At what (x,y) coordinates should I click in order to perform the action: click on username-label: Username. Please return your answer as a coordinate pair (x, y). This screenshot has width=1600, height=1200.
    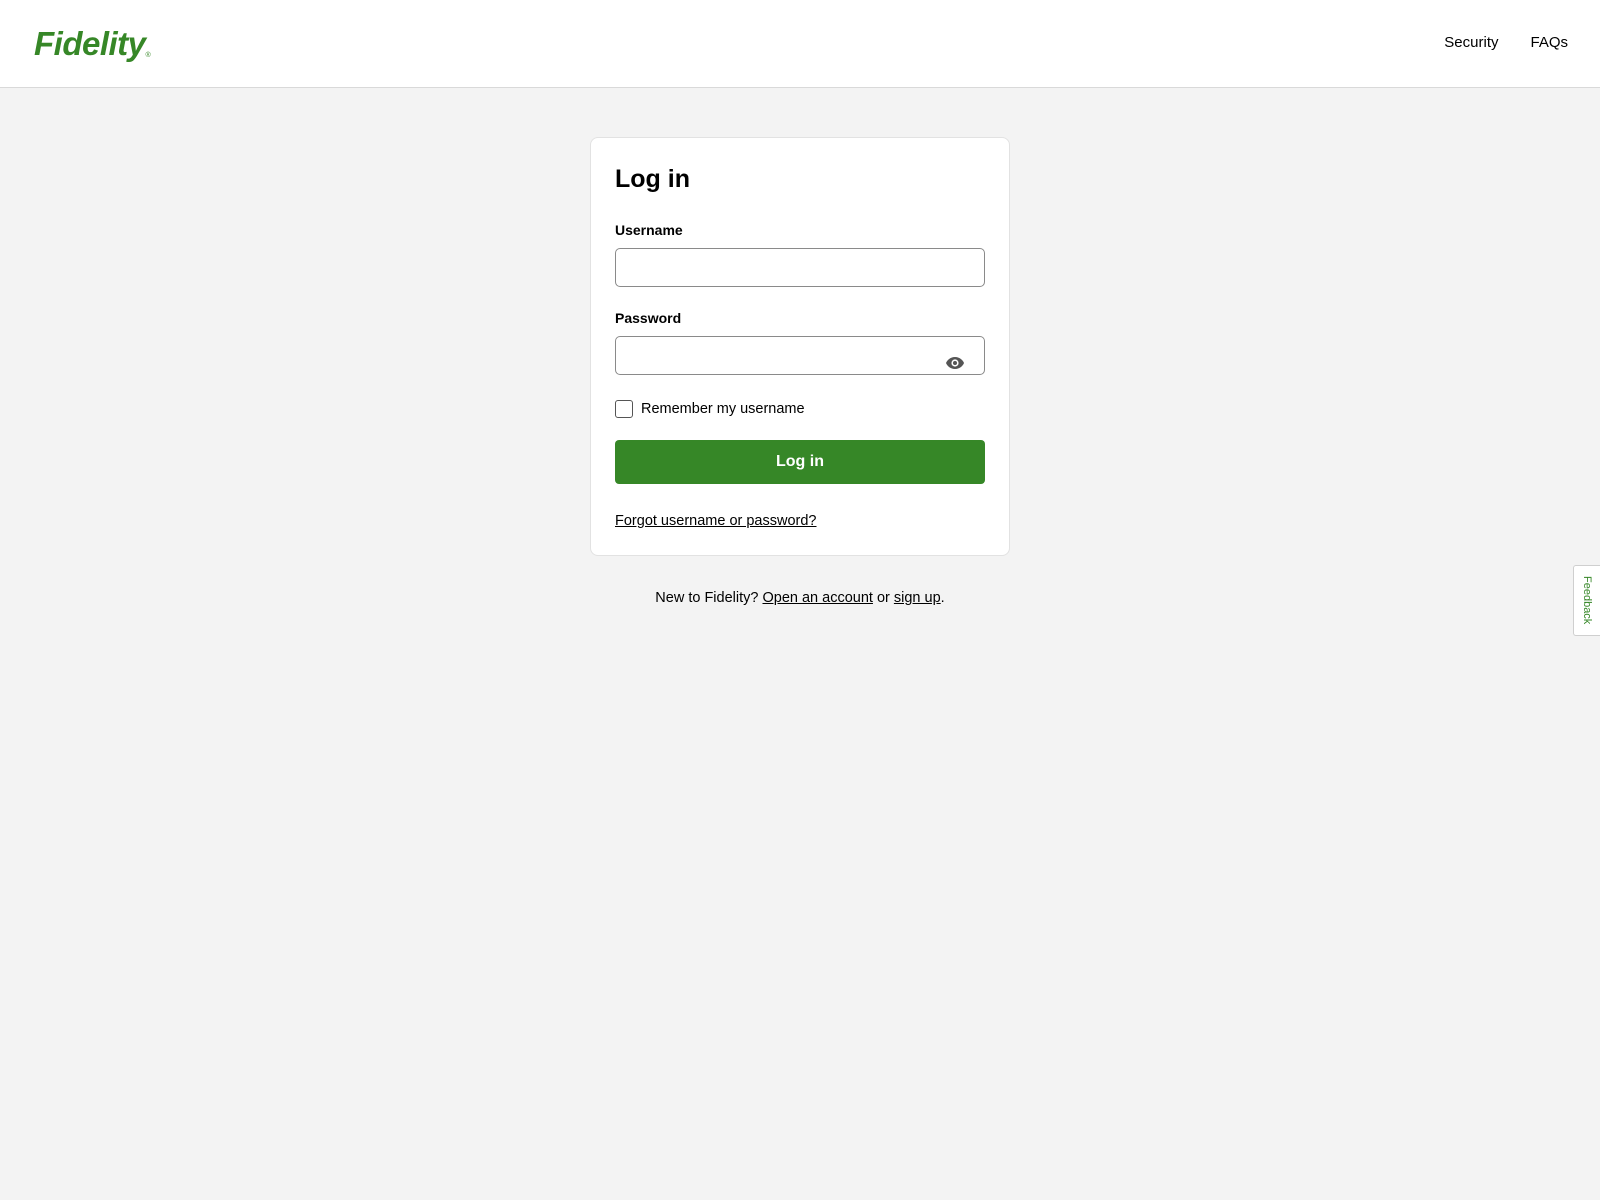
    Looking at the image, I should click on (649, 230).